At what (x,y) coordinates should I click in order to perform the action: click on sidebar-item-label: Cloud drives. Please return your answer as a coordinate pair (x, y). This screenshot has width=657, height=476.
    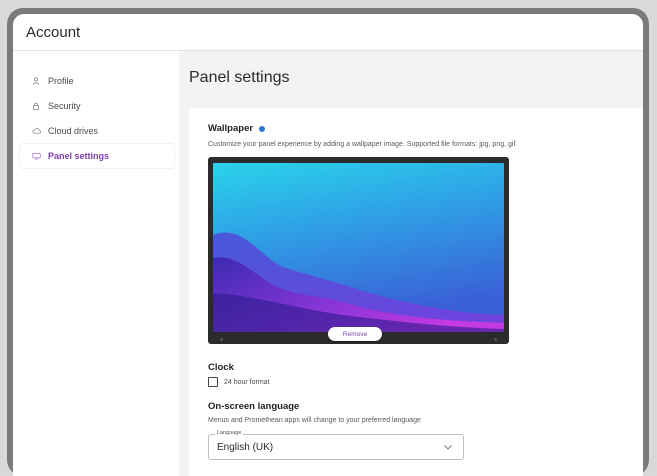
    Looking at the image, I should click on (73, 131).